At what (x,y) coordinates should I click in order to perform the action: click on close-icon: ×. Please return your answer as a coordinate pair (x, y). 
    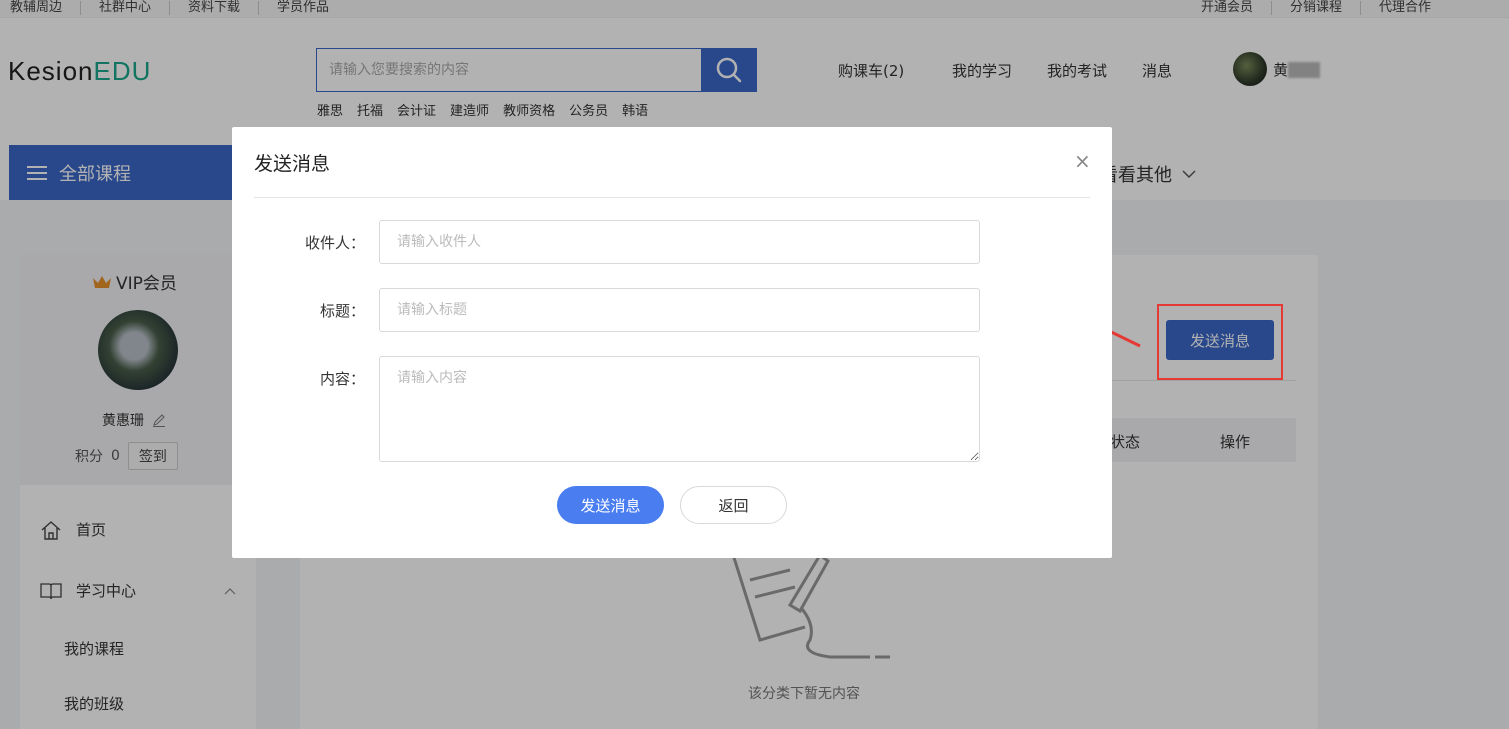
    Looking at the image, I should click on (1082, 161).